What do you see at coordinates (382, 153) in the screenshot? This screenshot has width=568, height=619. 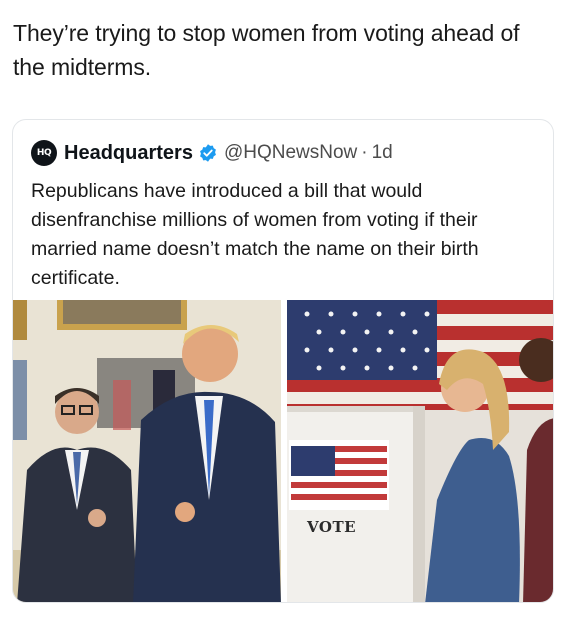 I see `timestamp: 1d` at bounding box center [382, 153].